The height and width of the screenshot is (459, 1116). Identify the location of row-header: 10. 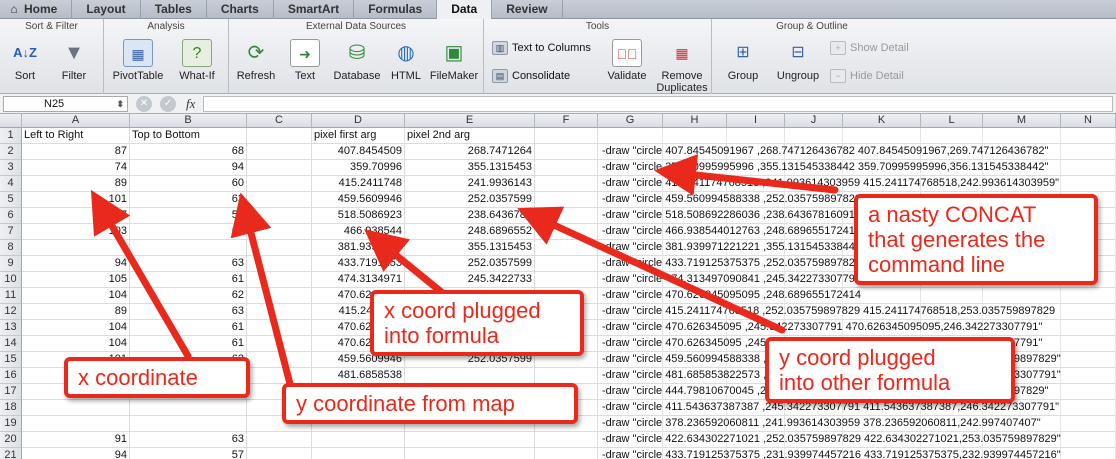
(11, 280).